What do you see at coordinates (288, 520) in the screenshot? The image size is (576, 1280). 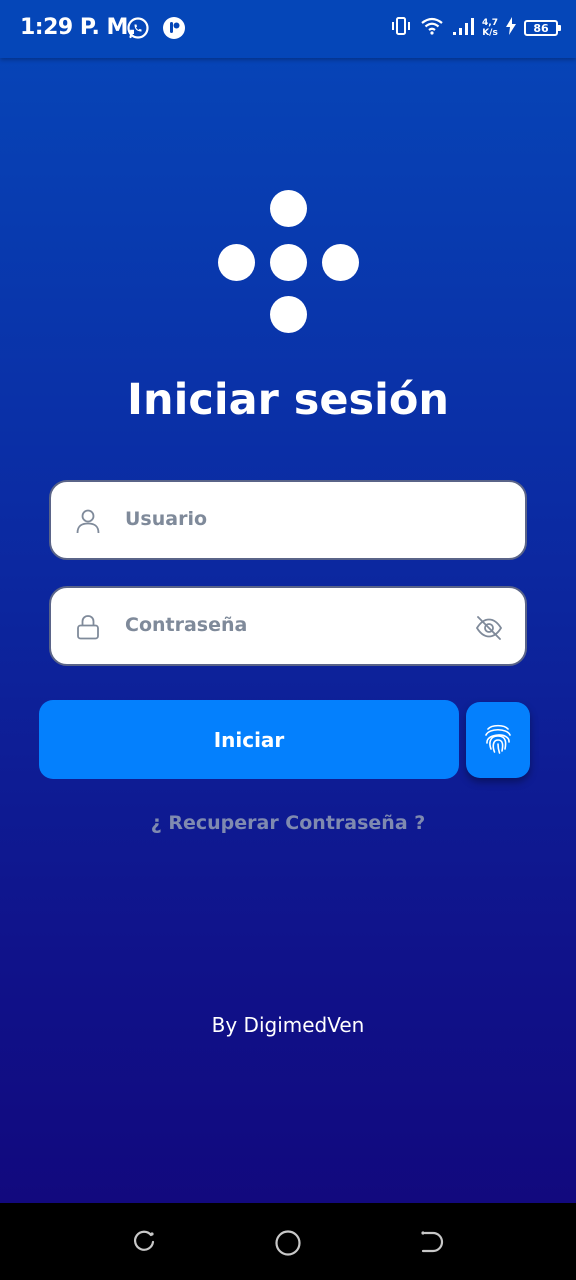 I see `username-field: Usuario` at bounding box center [288, 520].